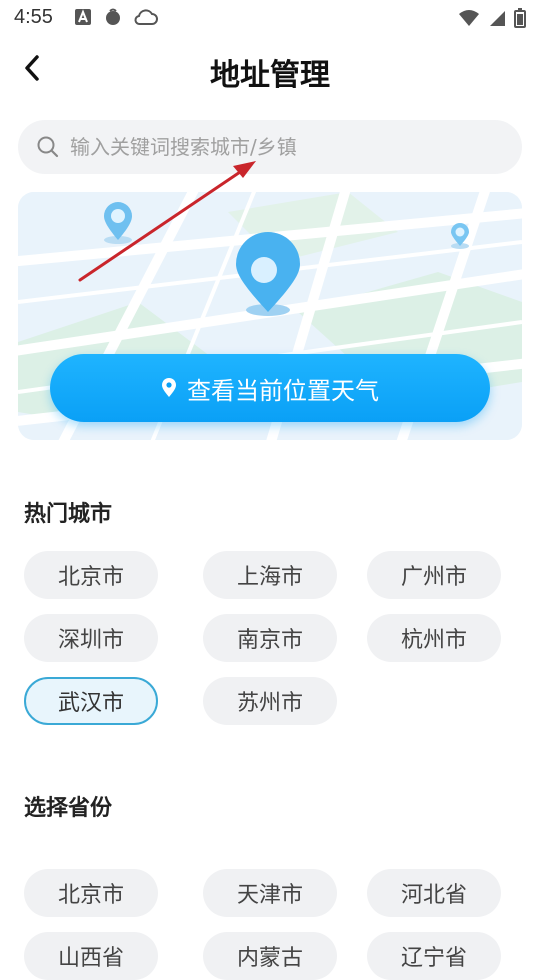 This screenshot has height=980, width=540. I want to click on hot-city-chip-selected: 武汉市, so click(91, 701).